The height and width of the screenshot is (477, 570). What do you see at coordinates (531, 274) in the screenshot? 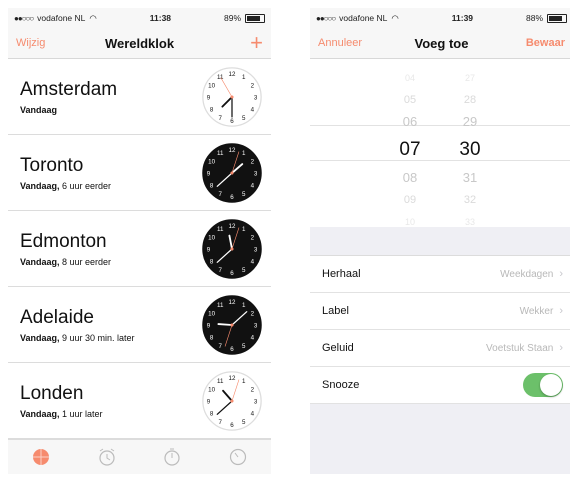
I see `settings-value: Weekdagen ›` at bounding box center [531, 274].